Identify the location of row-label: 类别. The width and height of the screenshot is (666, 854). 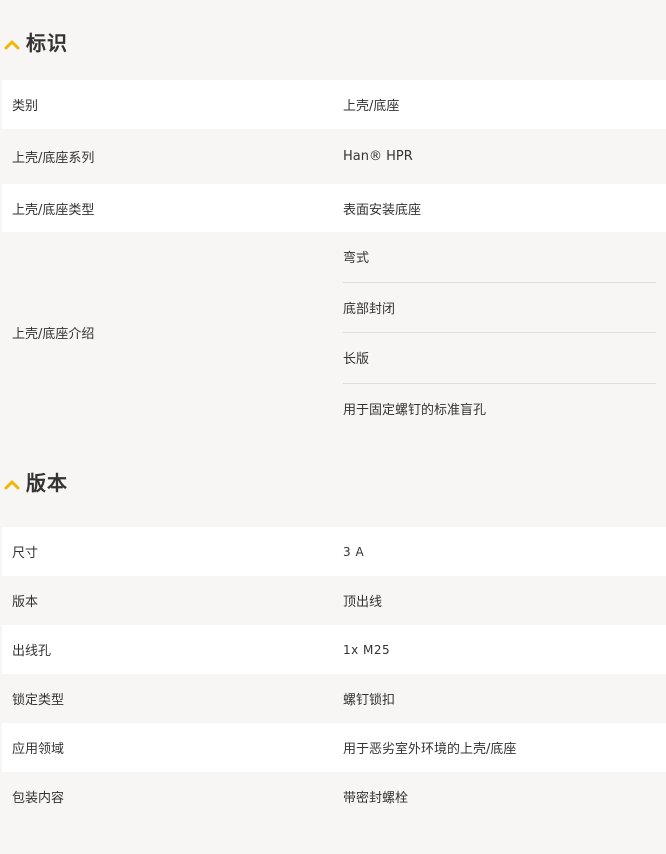
(167, 104).